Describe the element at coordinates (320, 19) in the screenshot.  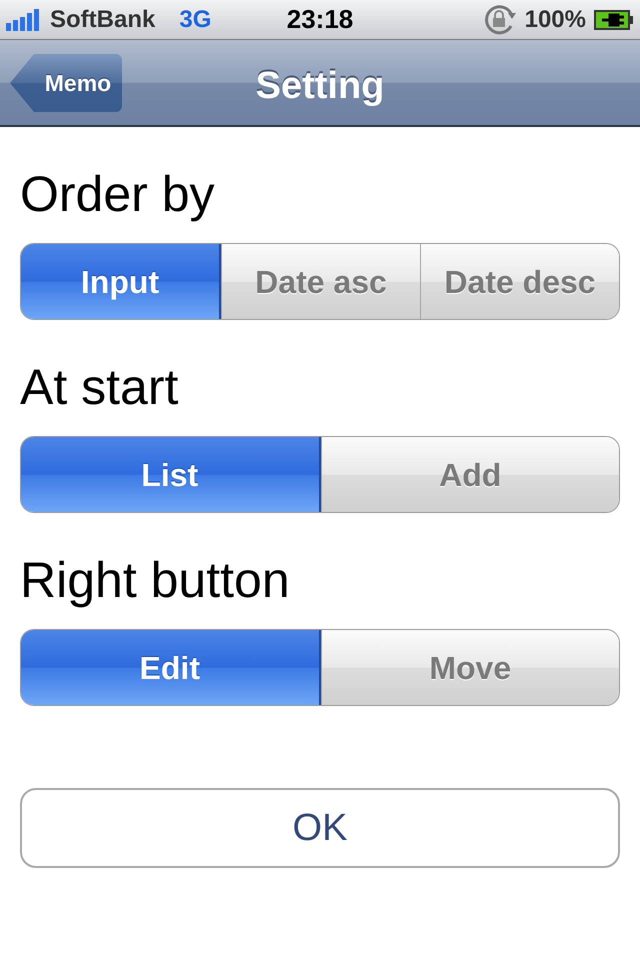
I see `clock-time: 23:18` at that location.